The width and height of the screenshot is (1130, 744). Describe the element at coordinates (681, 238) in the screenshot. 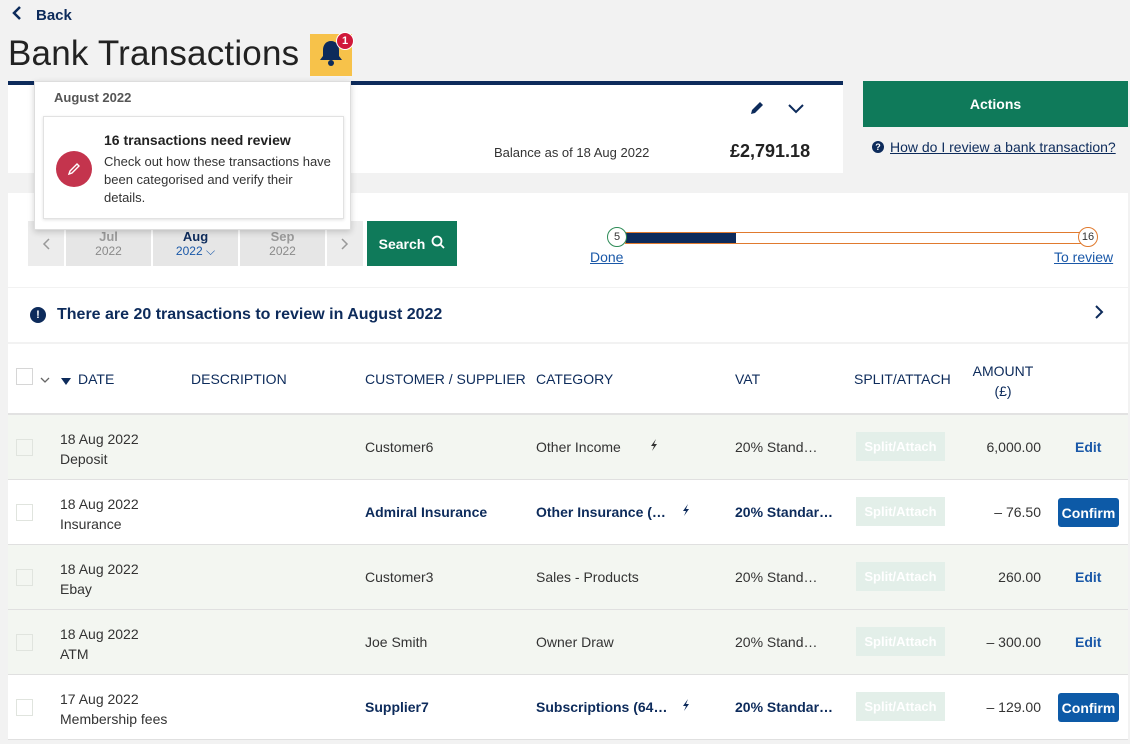

I see `progress-fill` at that location.